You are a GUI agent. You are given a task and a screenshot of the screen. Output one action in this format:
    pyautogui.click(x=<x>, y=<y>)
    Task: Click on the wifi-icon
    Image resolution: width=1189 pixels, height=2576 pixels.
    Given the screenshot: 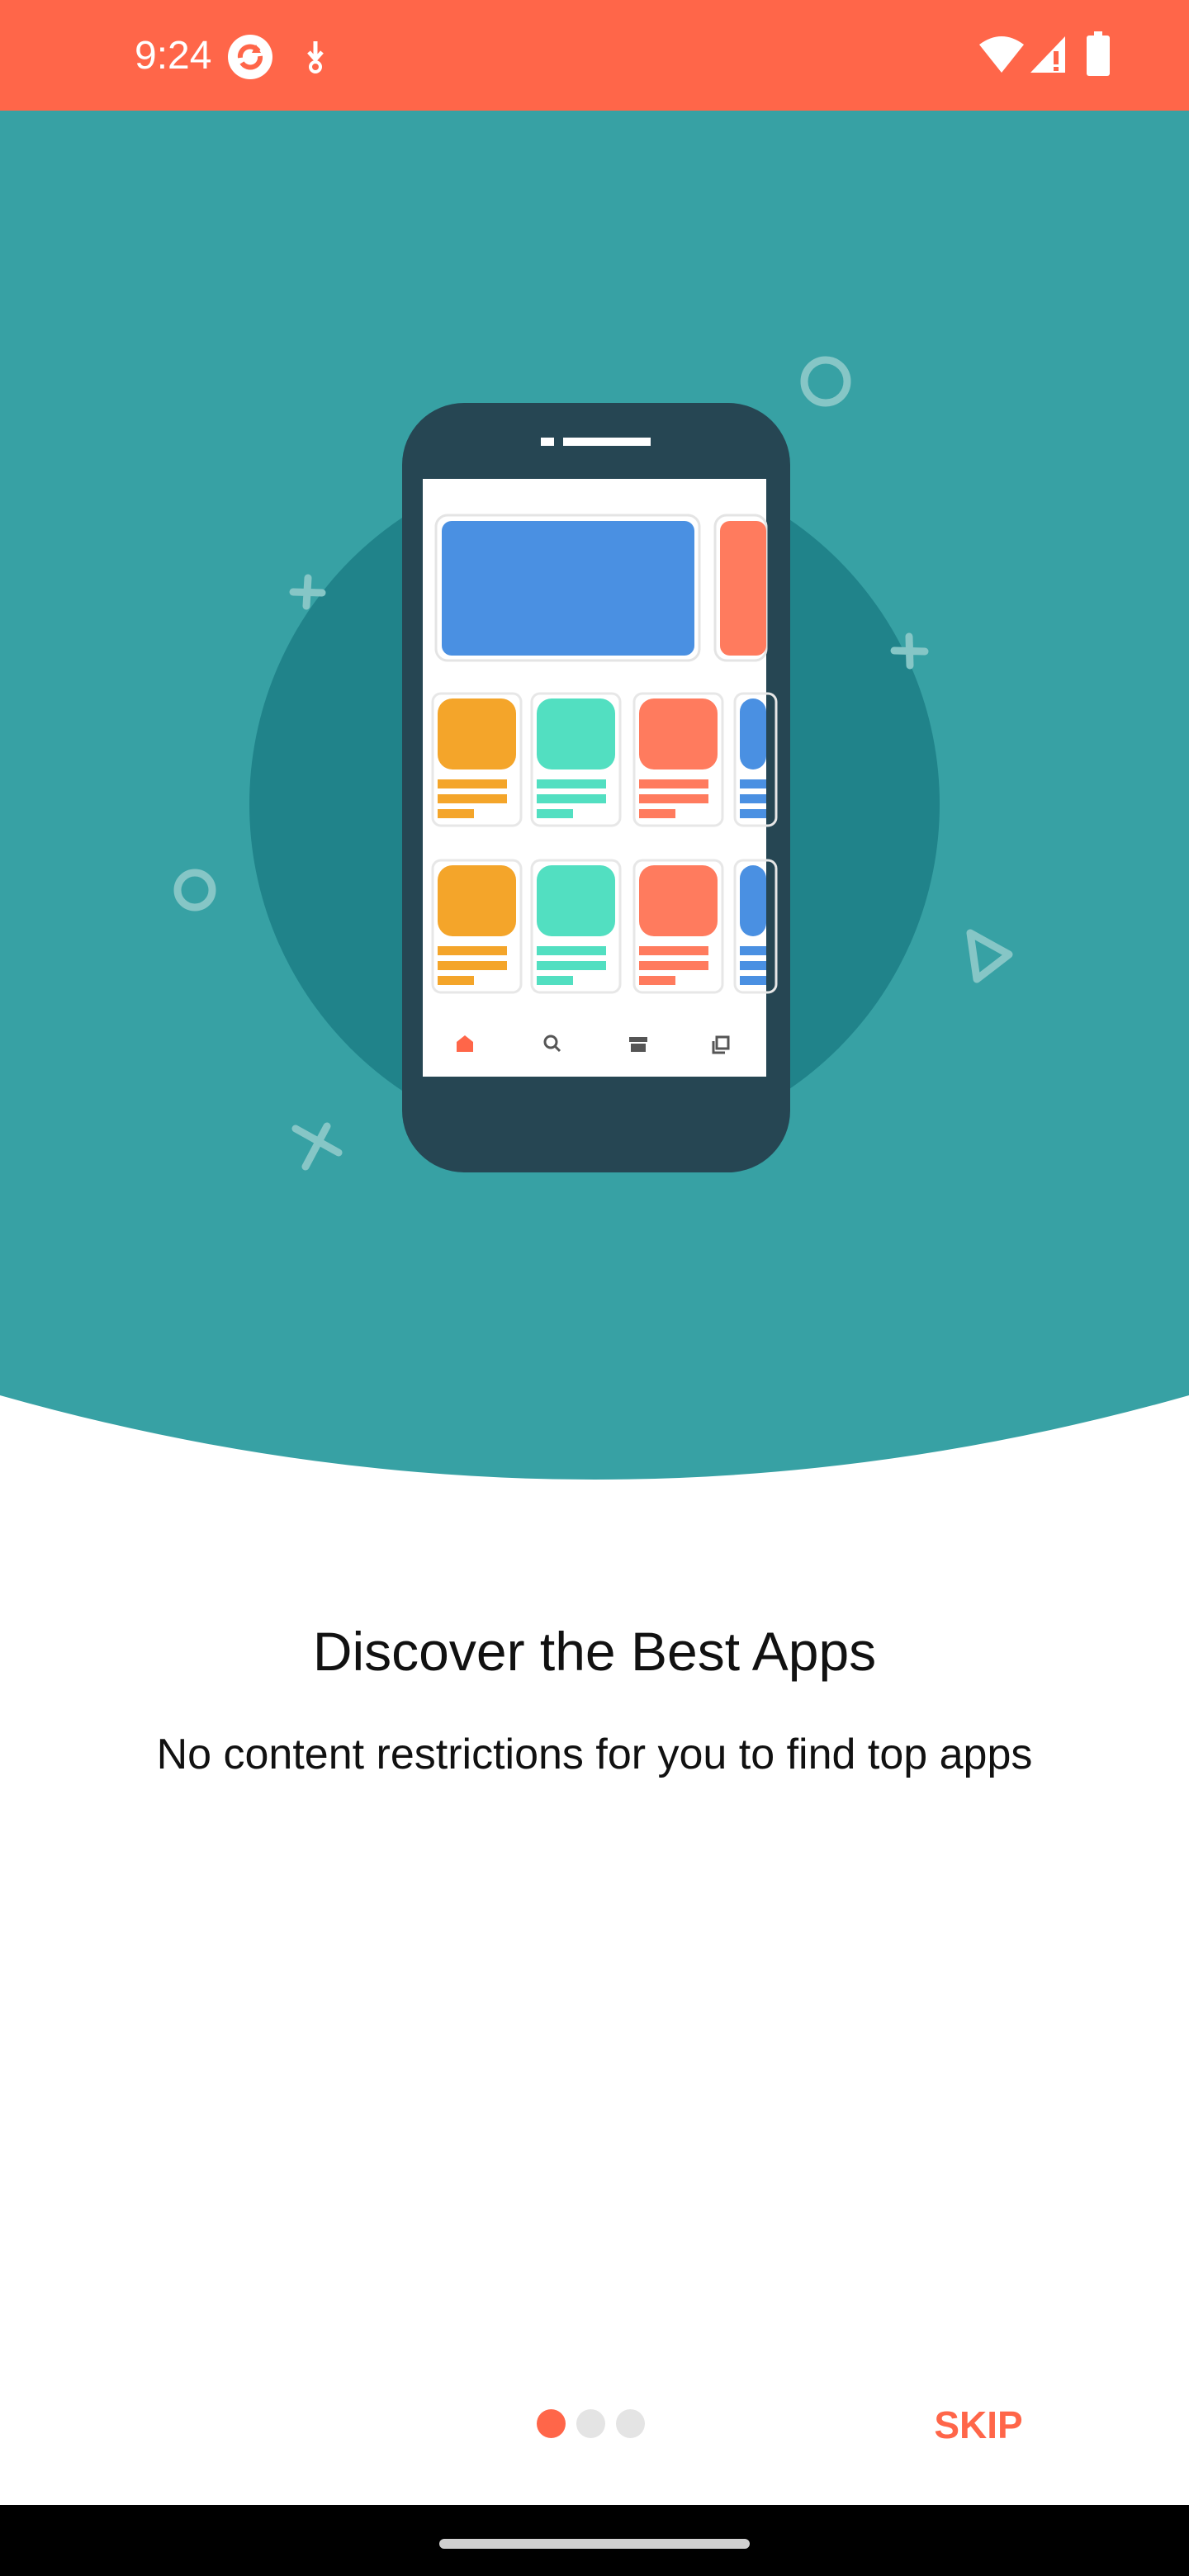 What is the action you would take?
    pyautogui.click(x=1001, y=54)
    